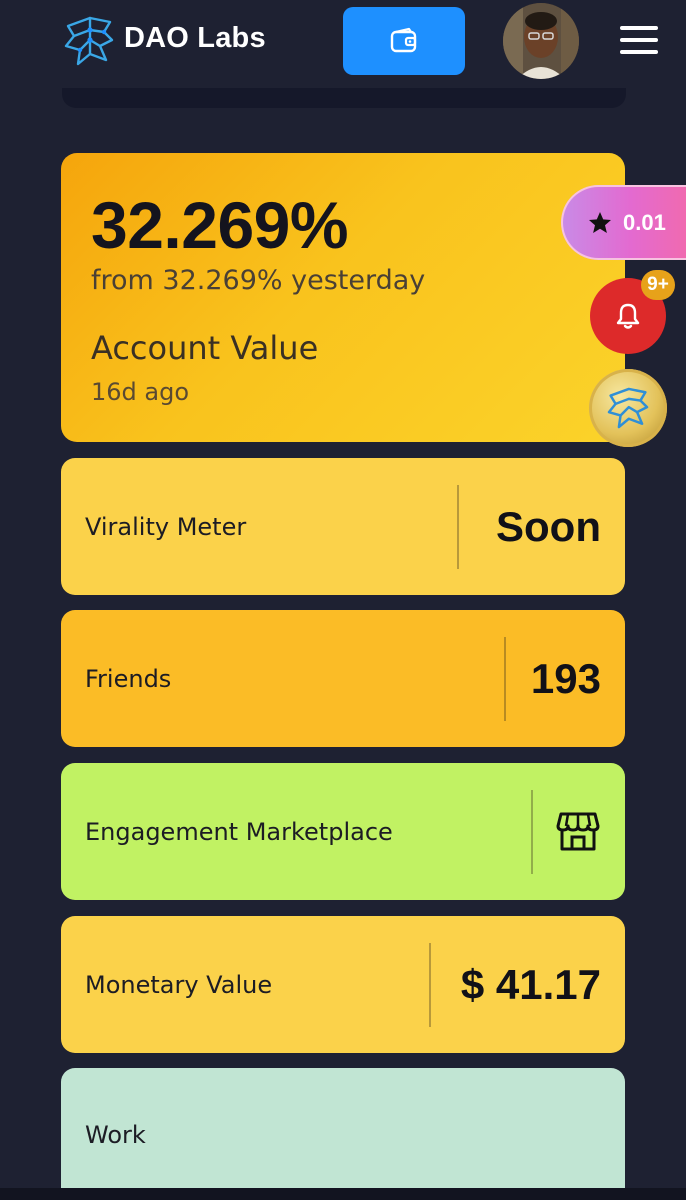 This screenshot has height=1200, width=686. What do you see at coordinates (530, 984) in the screenshot?
I see `monetary-value-amount: $ 41.17` at bounding box center [530, 984].